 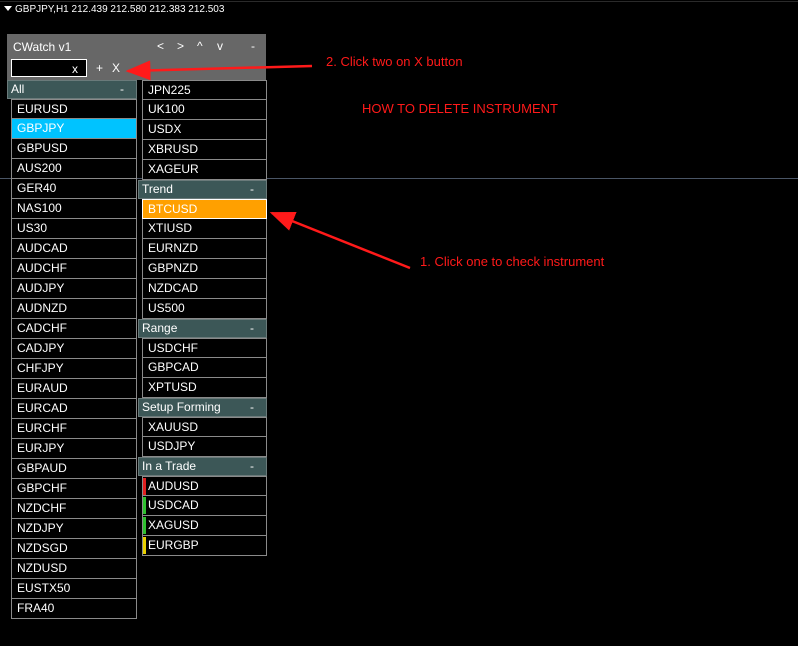 What do you see at coordinates (42, 47) in the screenshot?
I see `panel-title: CWatch v1` at bounding box center [42, 47].